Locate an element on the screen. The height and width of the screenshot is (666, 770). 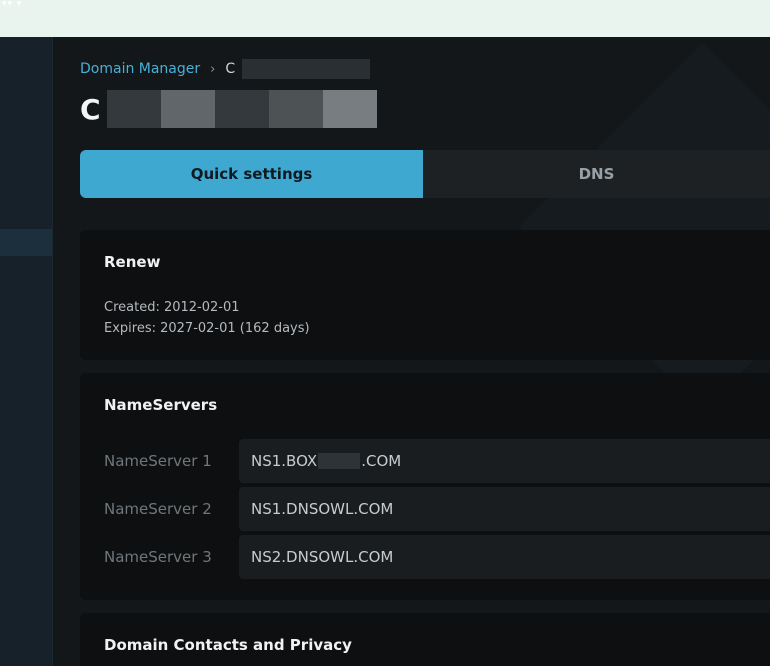
nameserver-row-3: NameServer 3 NS2.DNSOWL.COM is located at coordinates (437, 557).